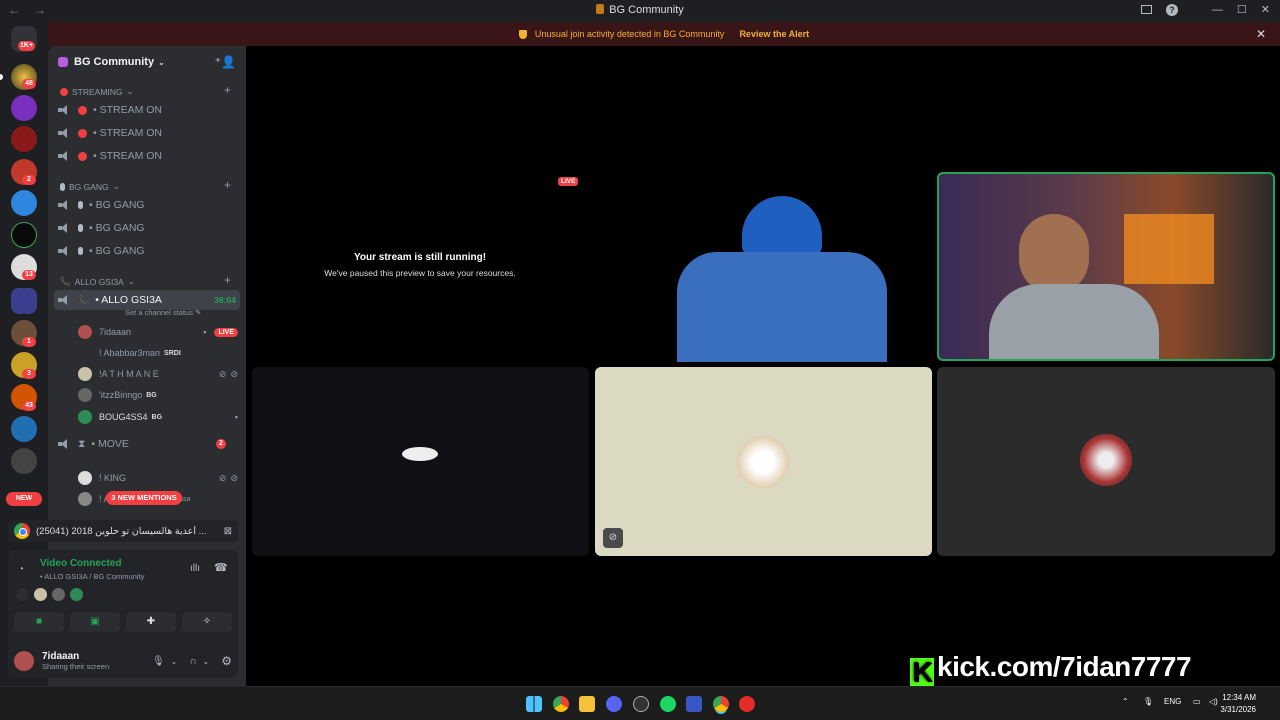 This screenshot has width=1280, height=720. Describe the element at coordinates (145, 280) in the screenshot. I see `category-allo-gsi3a: 📞 ALLO GSI3A ⌄ +` at that location.